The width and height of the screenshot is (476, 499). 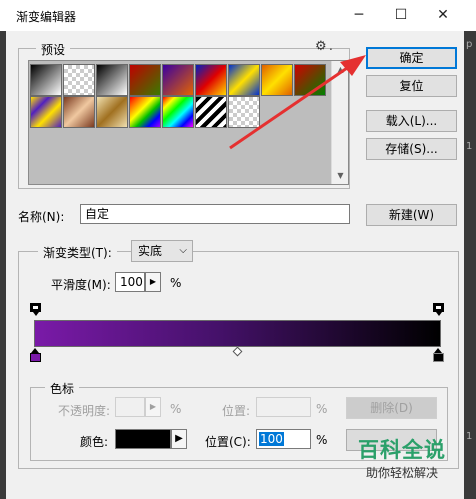 I want to click on opacity-position-label: 位置:, so click(x=236, y=411).